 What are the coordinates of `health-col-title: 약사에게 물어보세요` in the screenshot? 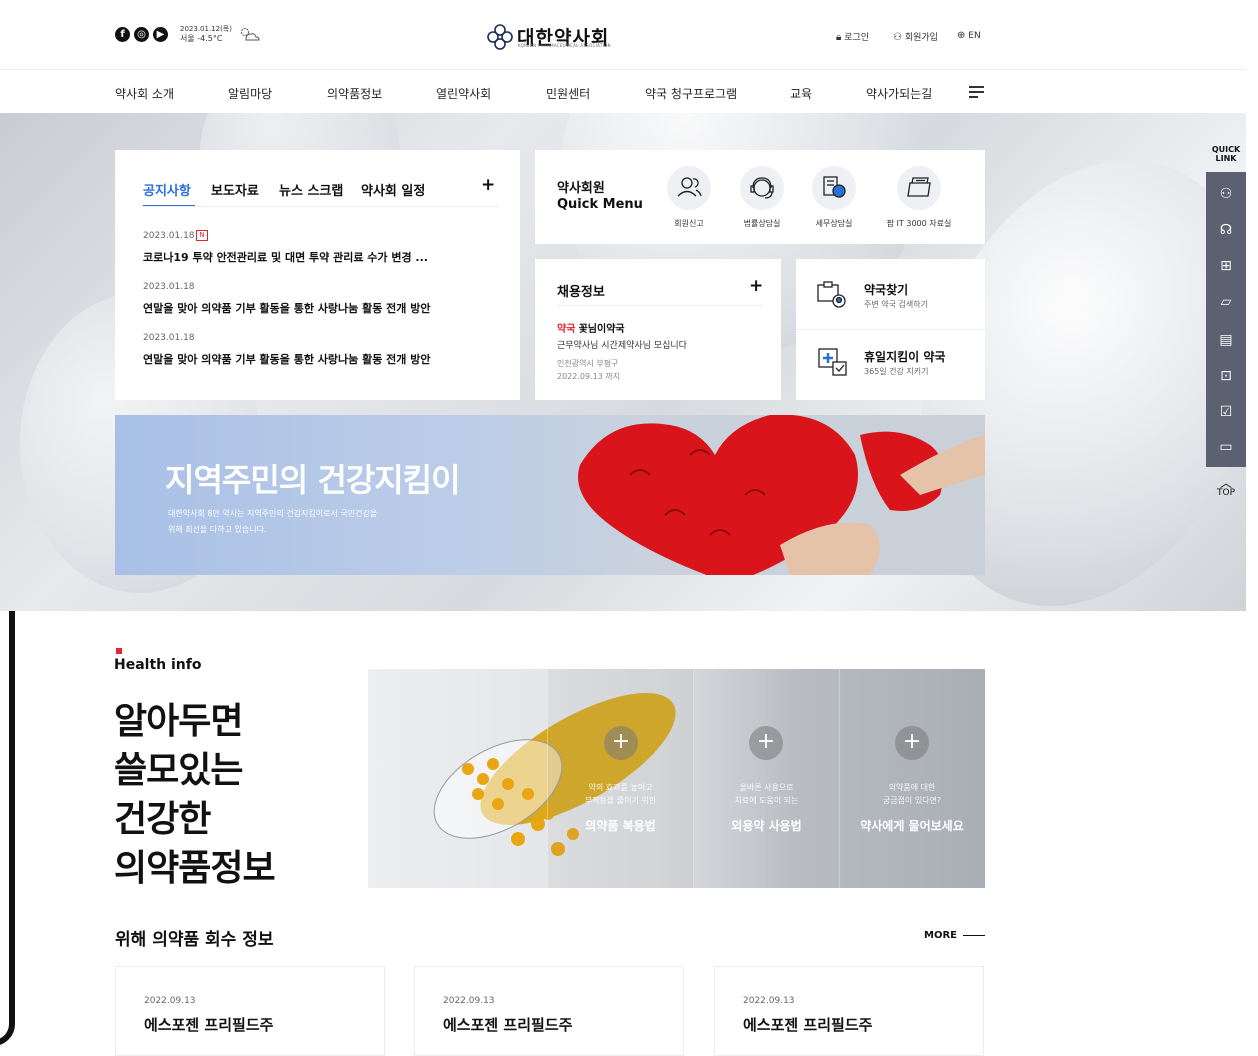 It's located at (912, 825).